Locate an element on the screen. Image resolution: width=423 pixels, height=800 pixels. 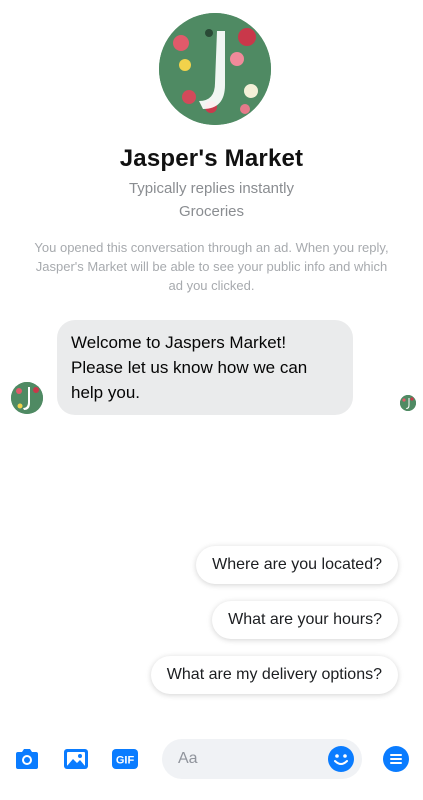
response-time-text: Typically replies instantly is located at coordinates (211, 188).